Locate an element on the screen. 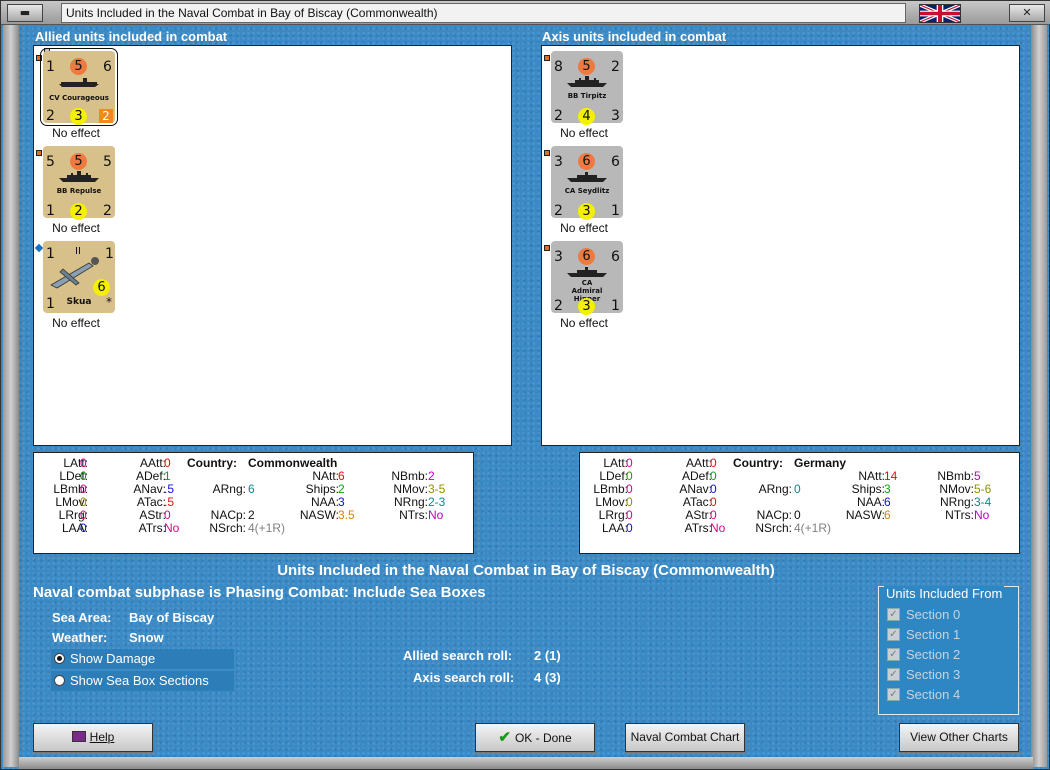  other-charts-button-label: View Other Charts is located at coordinates (959, 737).